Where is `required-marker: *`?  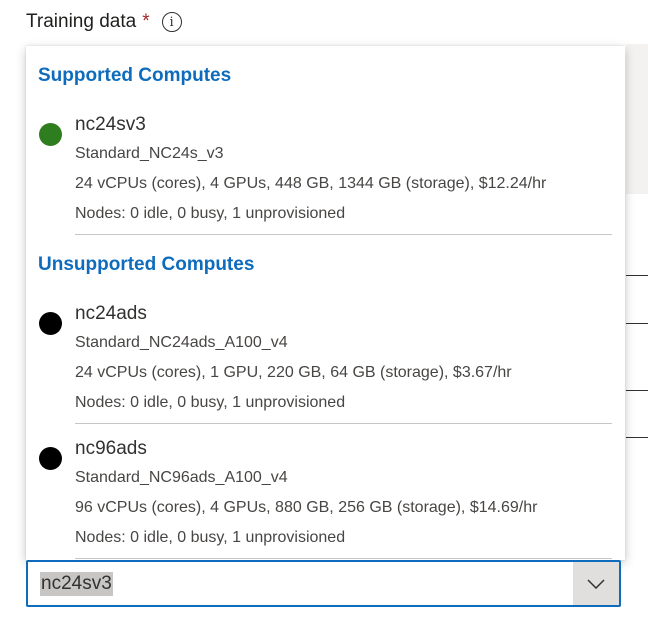
required-marker: * is located at coordinates (146, 21).